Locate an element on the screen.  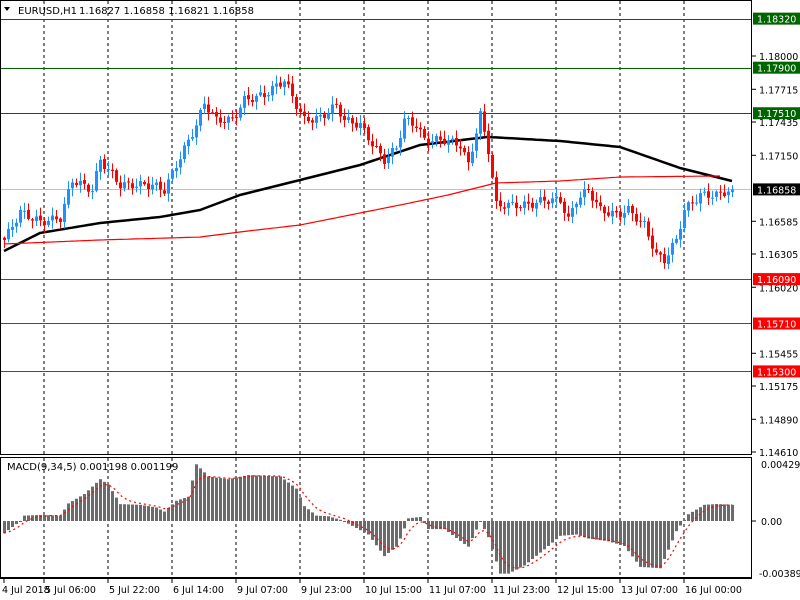
time-label: 13 Jul 07:00 is located at coordinates (649, 590).